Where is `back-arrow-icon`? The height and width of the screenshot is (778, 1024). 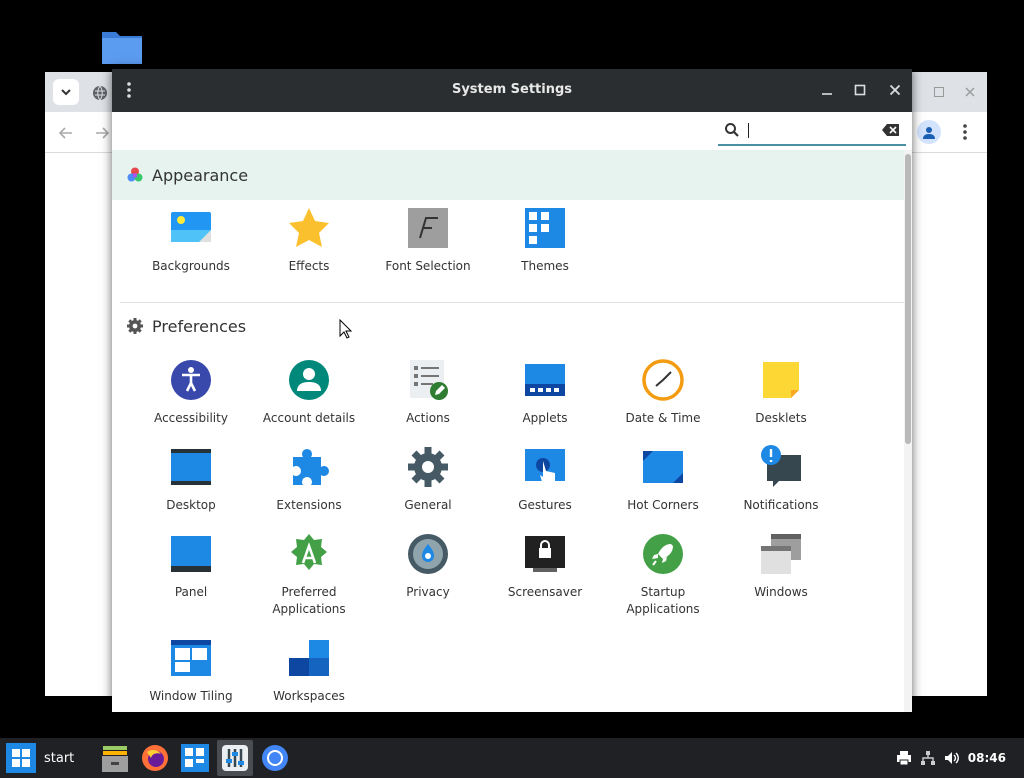
back-arrow-icon is located at coordinates (66, 133).